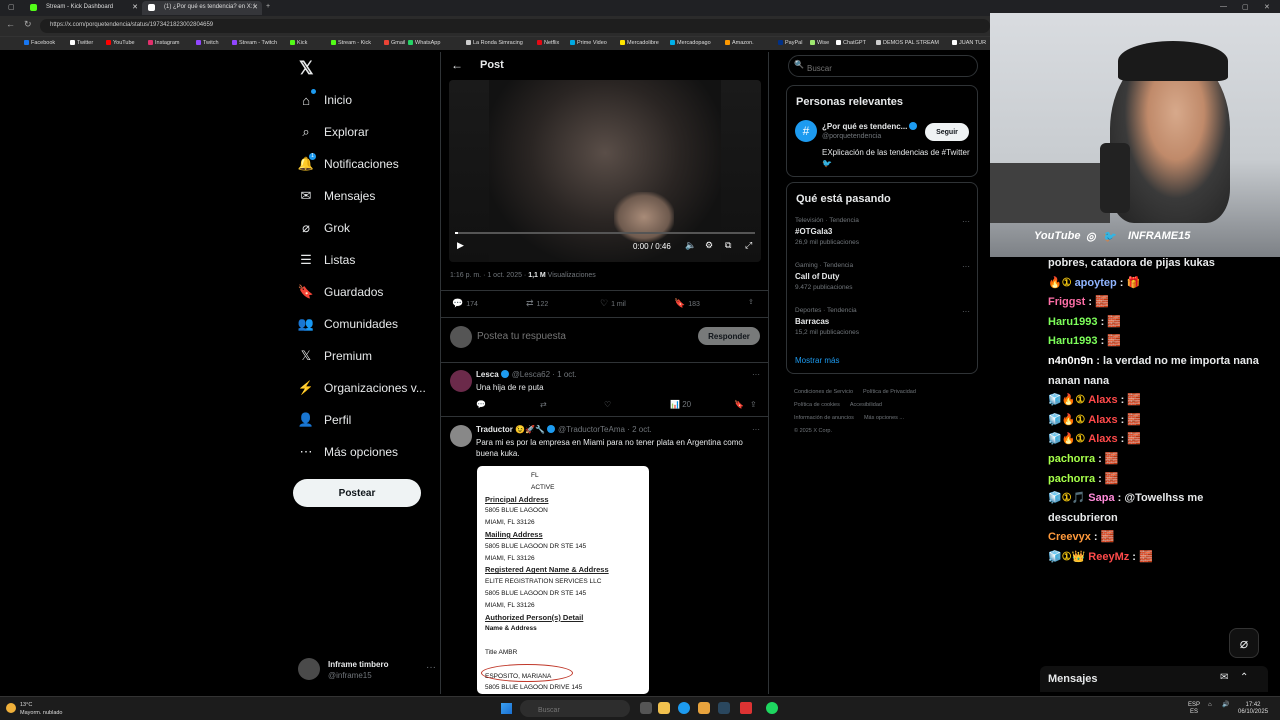  I want to click on chat-username: Creevyx, so click(1069, 537).